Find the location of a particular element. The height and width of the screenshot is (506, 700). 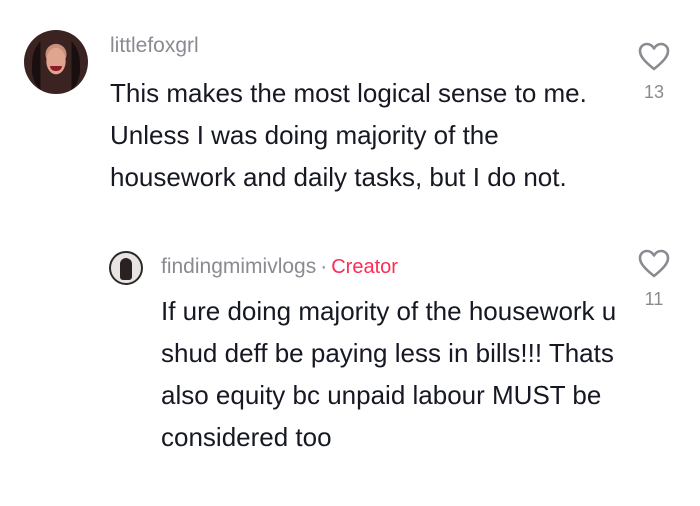

comment-username: littlefoxgrl is located at coordinates (154, 46).